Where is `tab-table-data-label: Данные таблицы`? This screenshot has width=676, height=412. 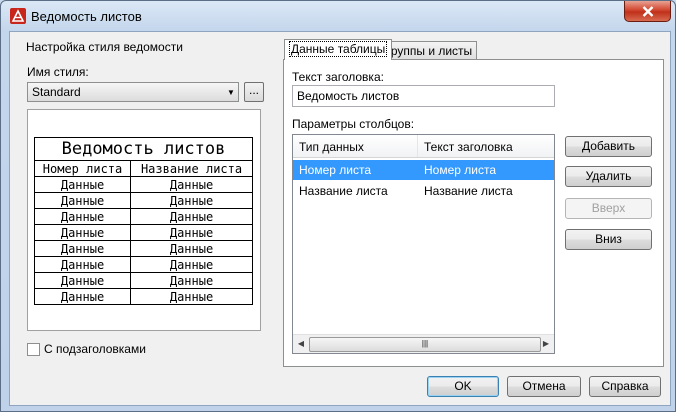
tab-table-data-label: Данные таблицы is located at coordinates (338, 49).